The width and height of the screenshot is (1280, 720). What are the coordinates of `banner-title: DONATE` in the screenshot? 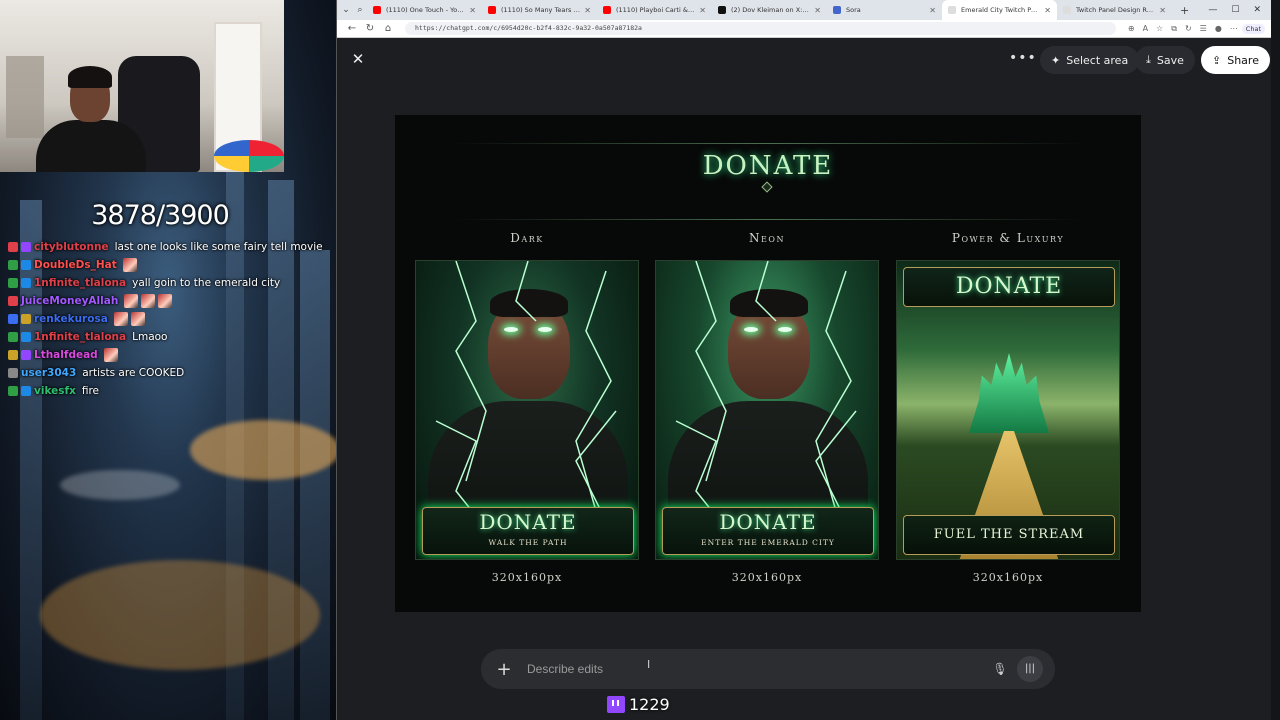 It's located at (1009, 286).